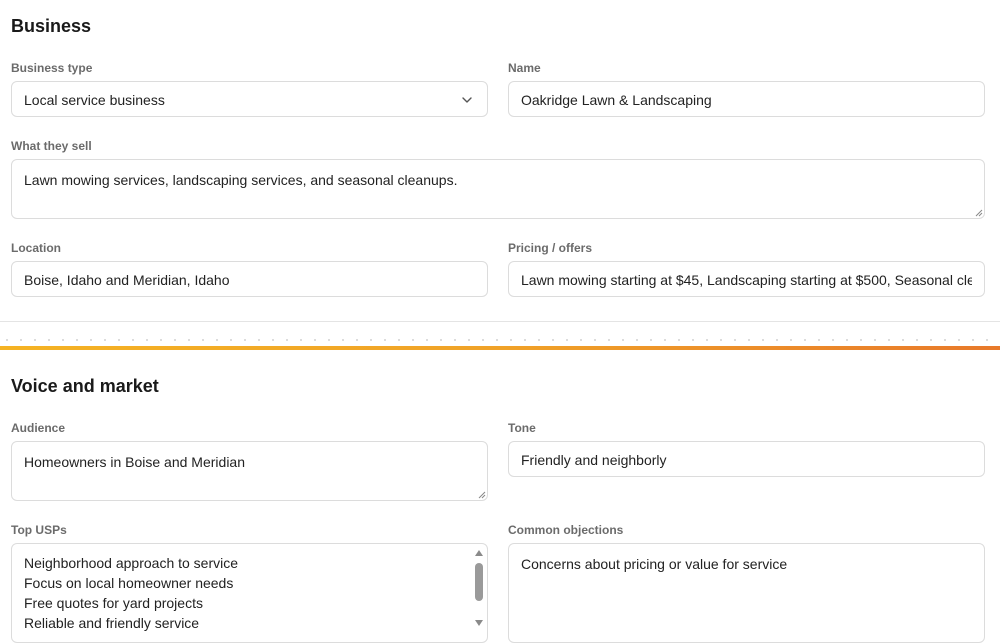  I want to click on dotted-divider, so click(500, 340).